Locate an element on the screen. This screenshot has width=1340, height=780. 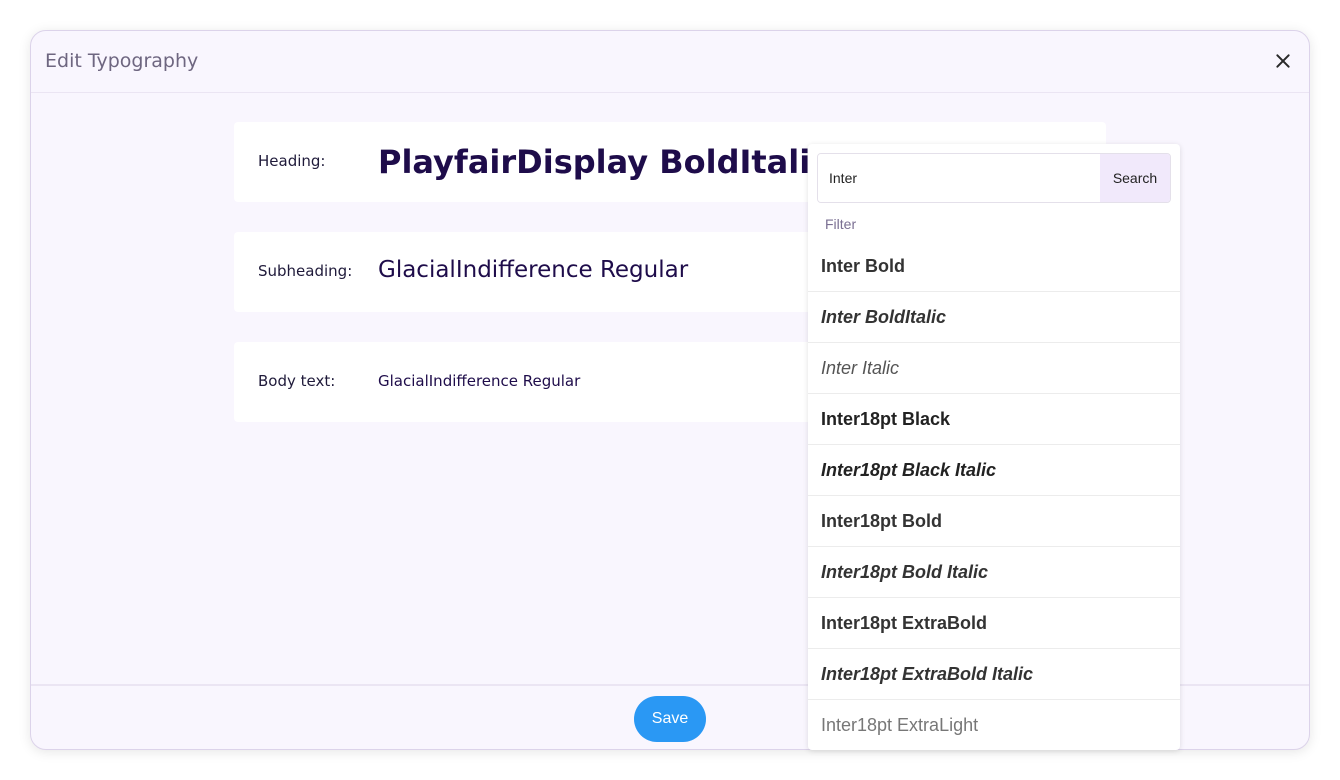
font-option: Inter BoldItalic is located at coordinates (994, 317).